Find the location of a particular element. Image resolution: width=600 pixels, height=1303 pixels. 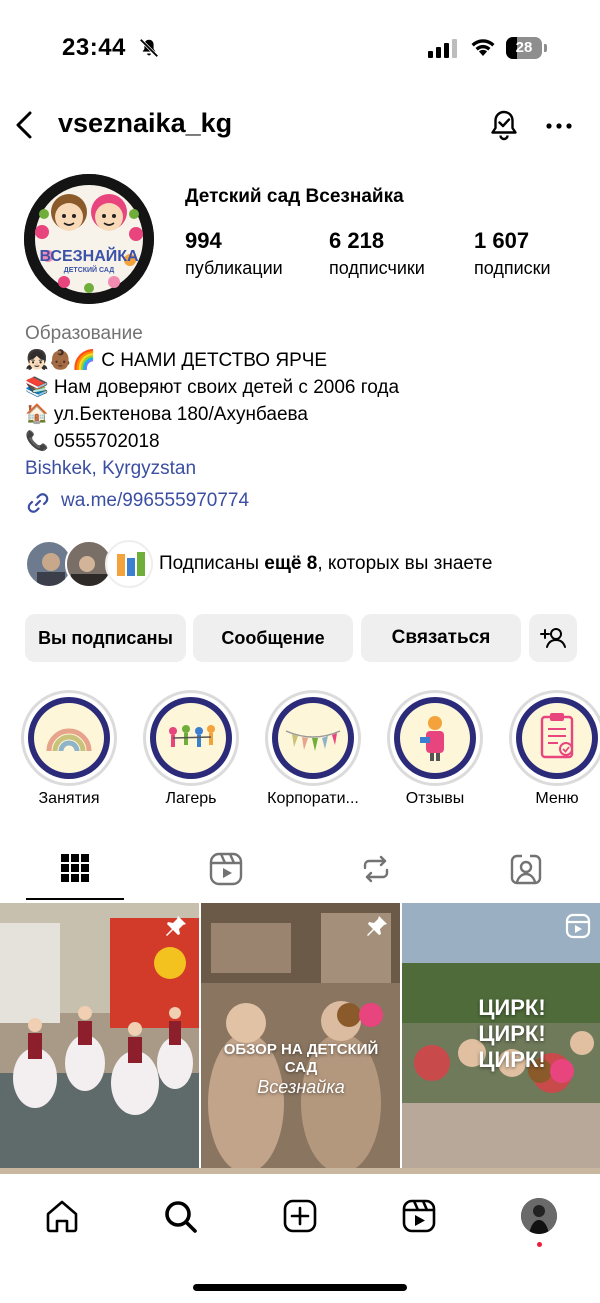

own-profile-avatar is located at coordinates (539, 1216).